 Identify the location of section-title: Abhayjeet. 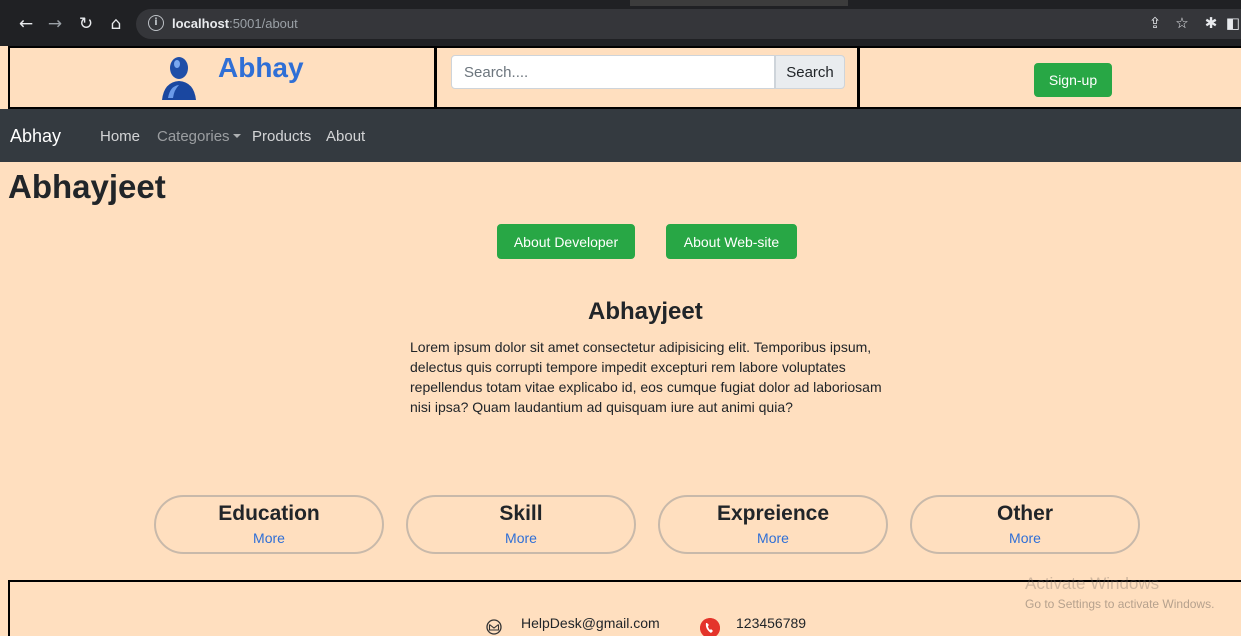
(645, 311).